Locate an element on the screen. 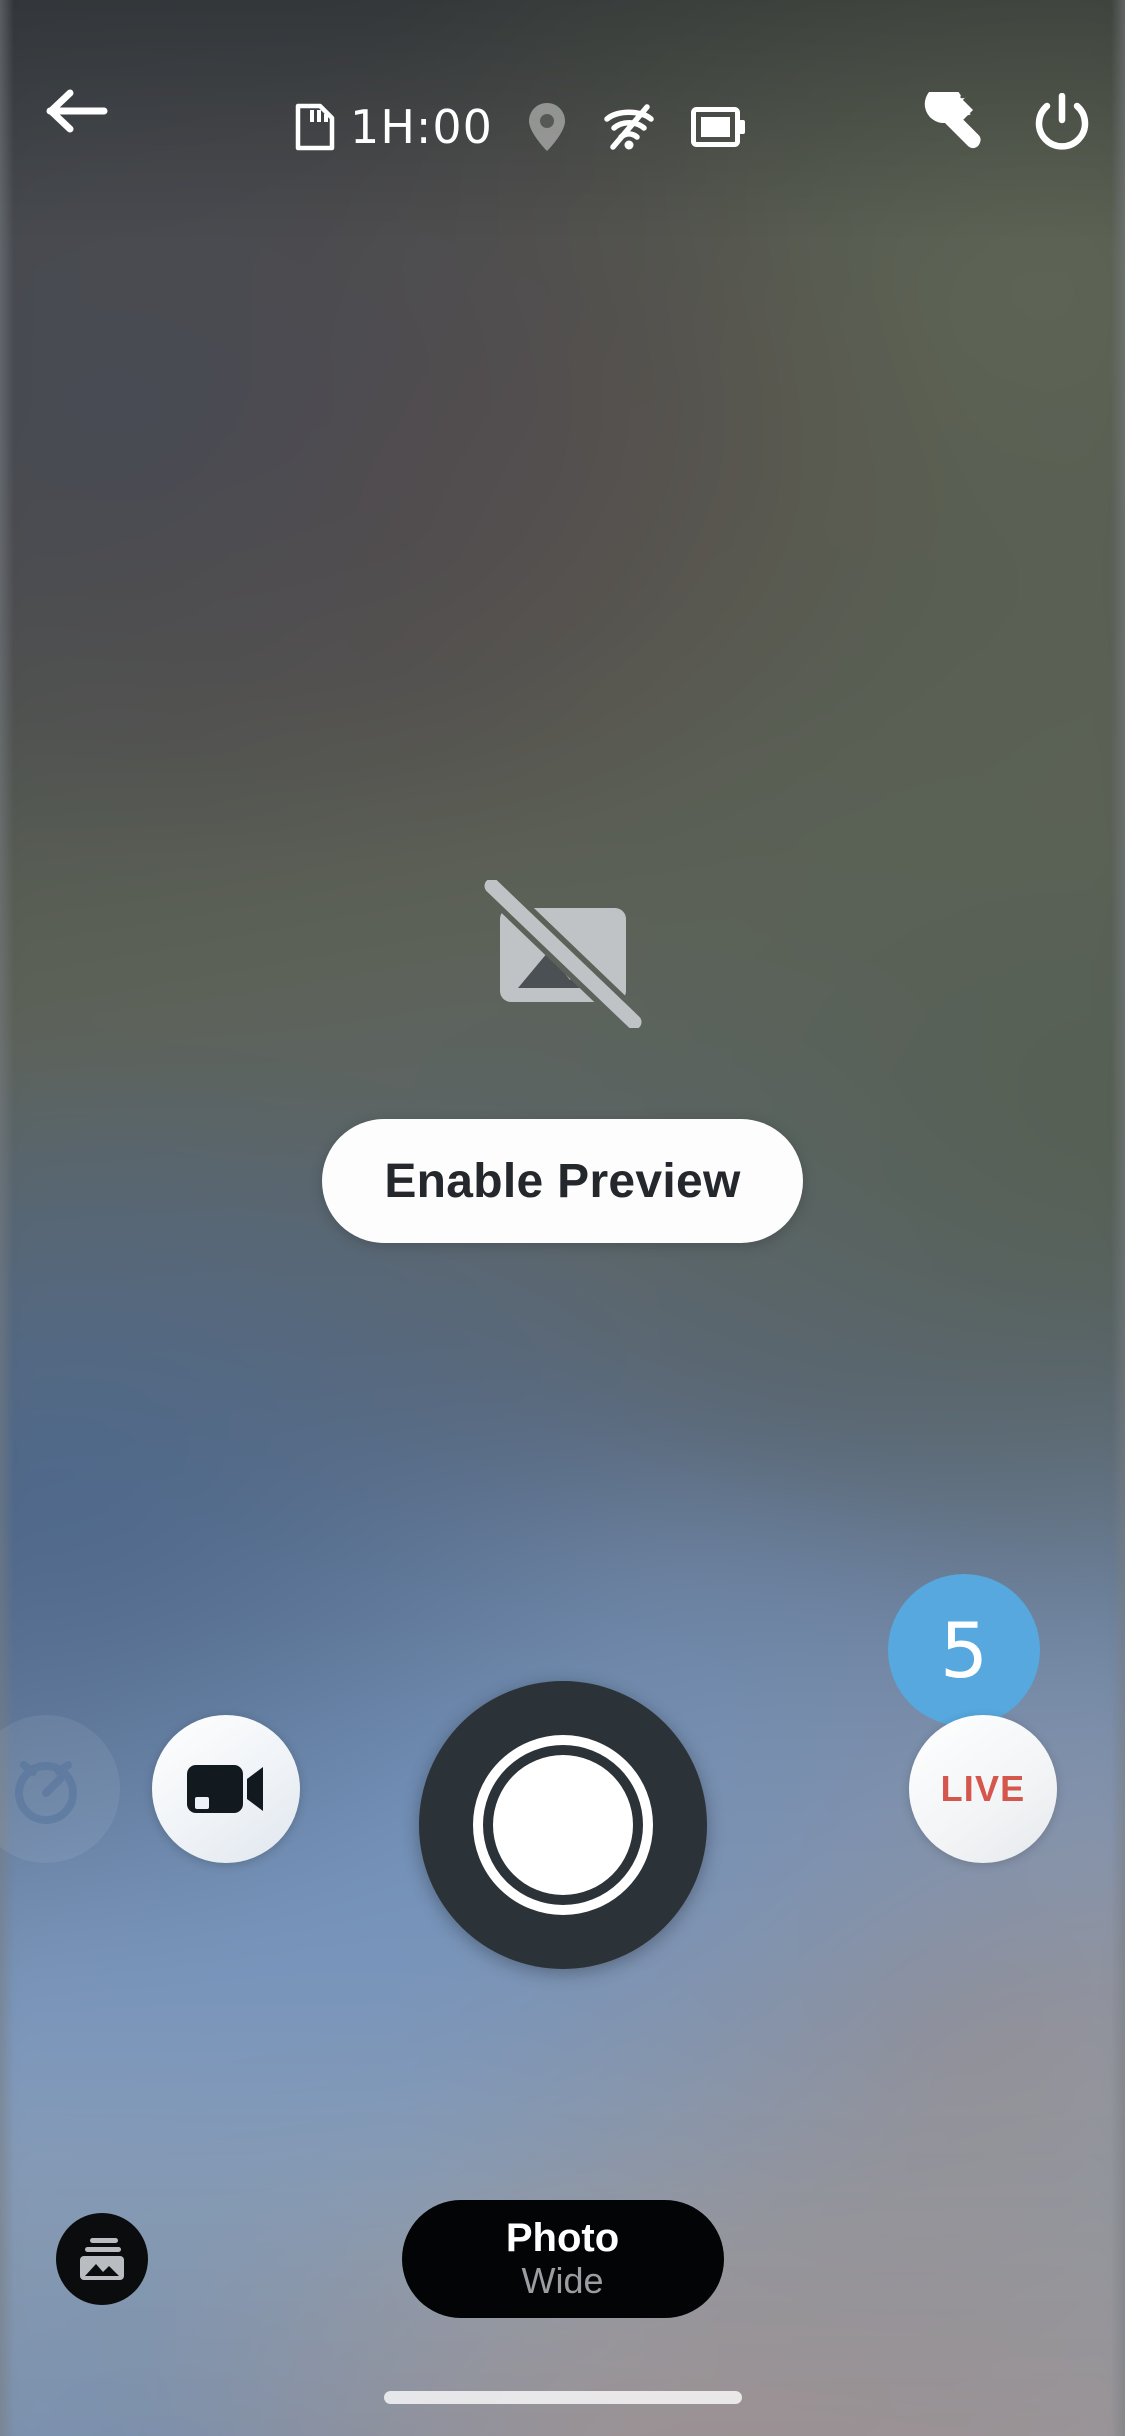 This screenshot has width=1125, height=2436. power-icon is located at coordinates (1062, 121).